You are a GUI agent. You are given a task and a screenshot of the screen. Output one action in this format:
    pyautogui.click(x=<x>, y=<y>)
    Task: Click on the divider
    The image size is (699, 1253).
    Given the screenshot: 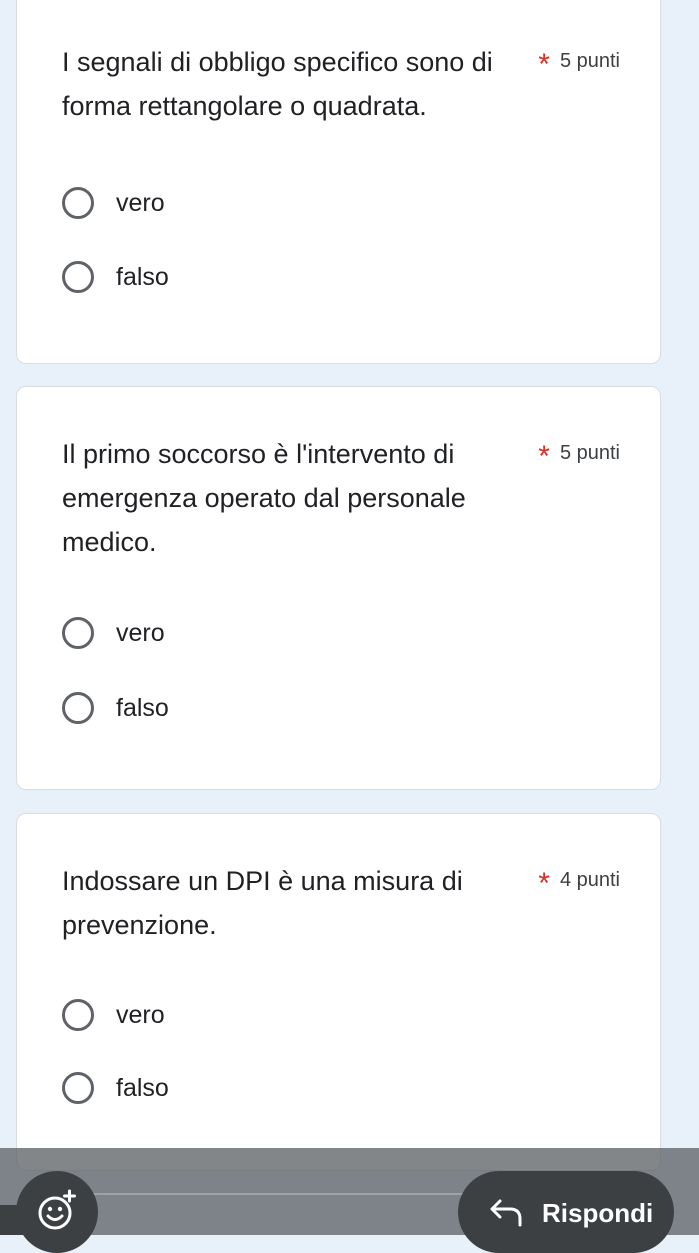 What is the action you would take?
    pyautogui.click(x=282, y=1194)
    